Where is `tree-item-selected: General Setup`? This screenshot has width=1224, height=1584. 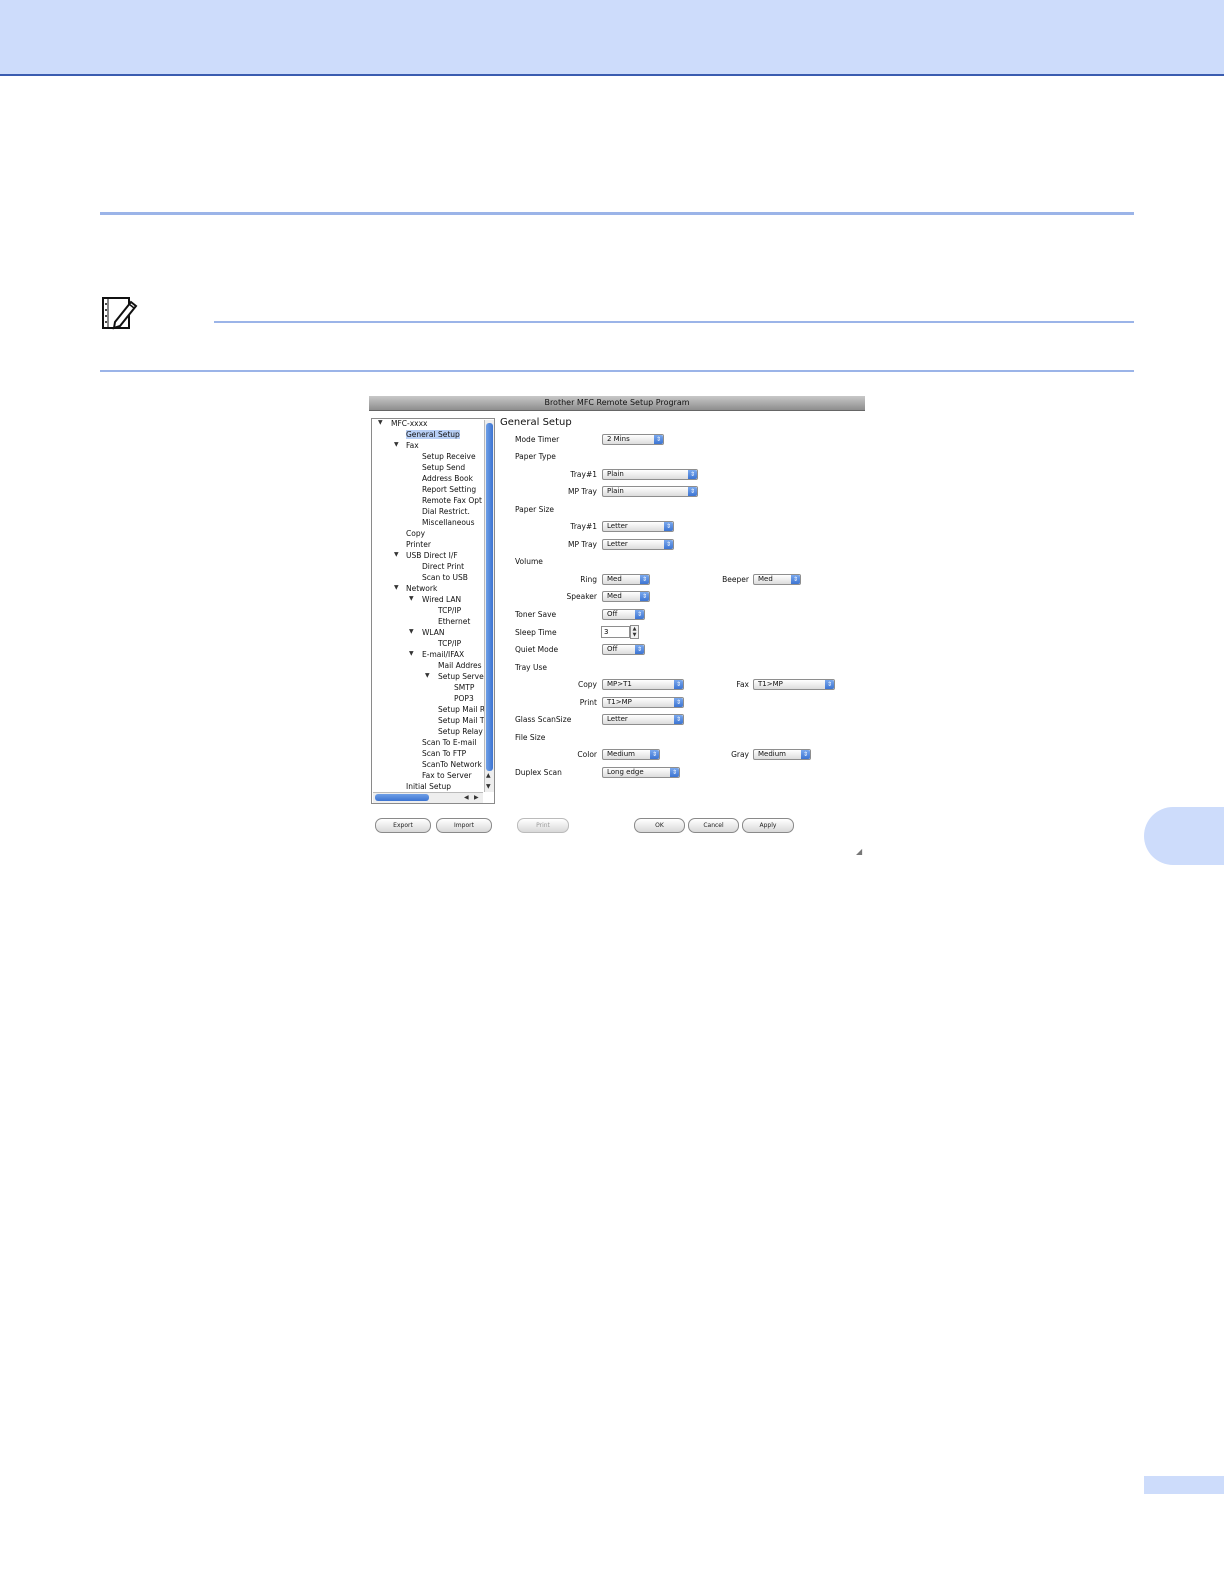
tree-item-selected: General Setup is located at coordinates (433, 435).